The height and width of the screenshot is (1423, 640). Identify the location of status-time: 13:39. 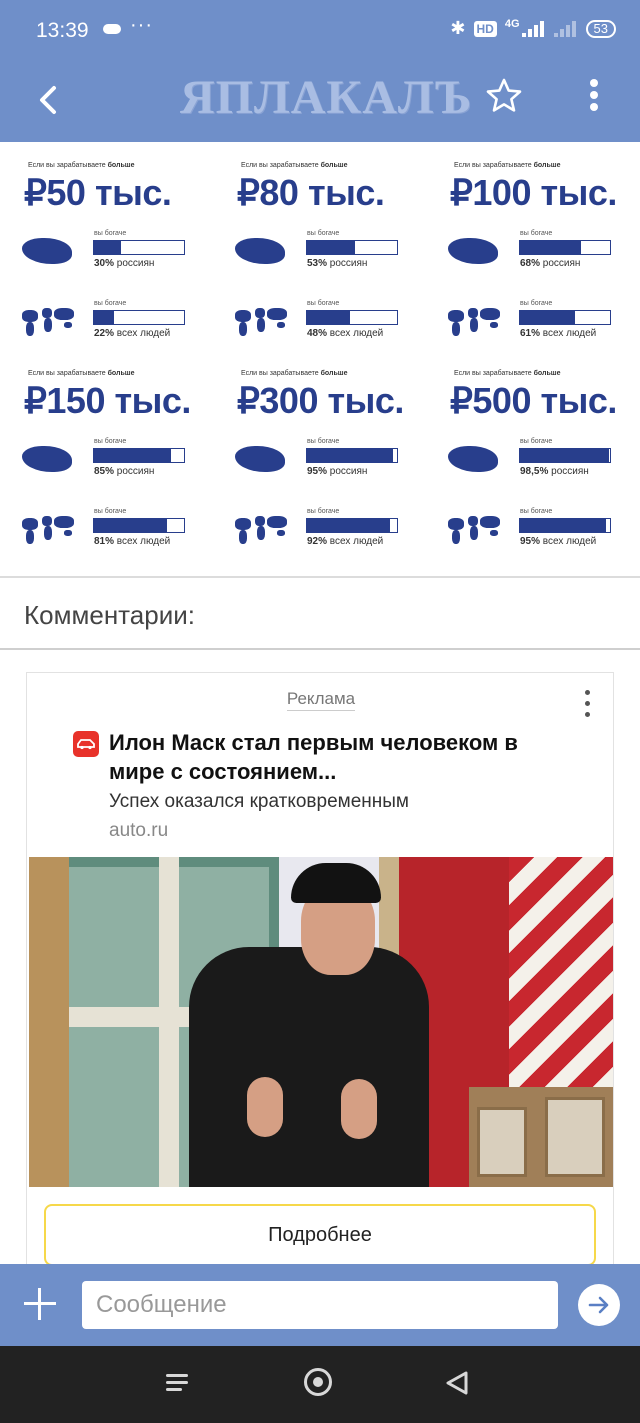
(62, 30).